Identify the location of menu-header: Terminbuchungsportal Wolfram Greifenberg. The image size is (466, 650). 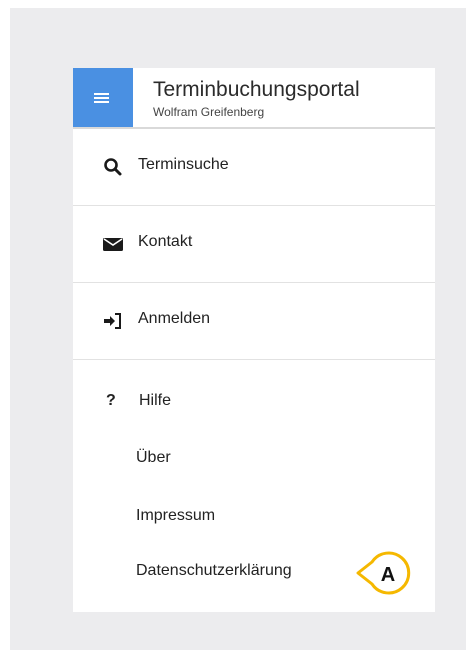
(254, 98).